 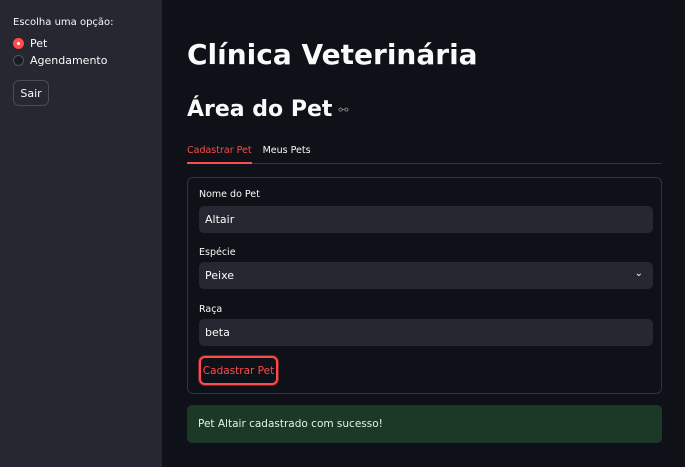 What do you see at coordinates (18, 60) in the screenshot?
I see `radio-unchecked-icon` at bounding box center [18, 60].